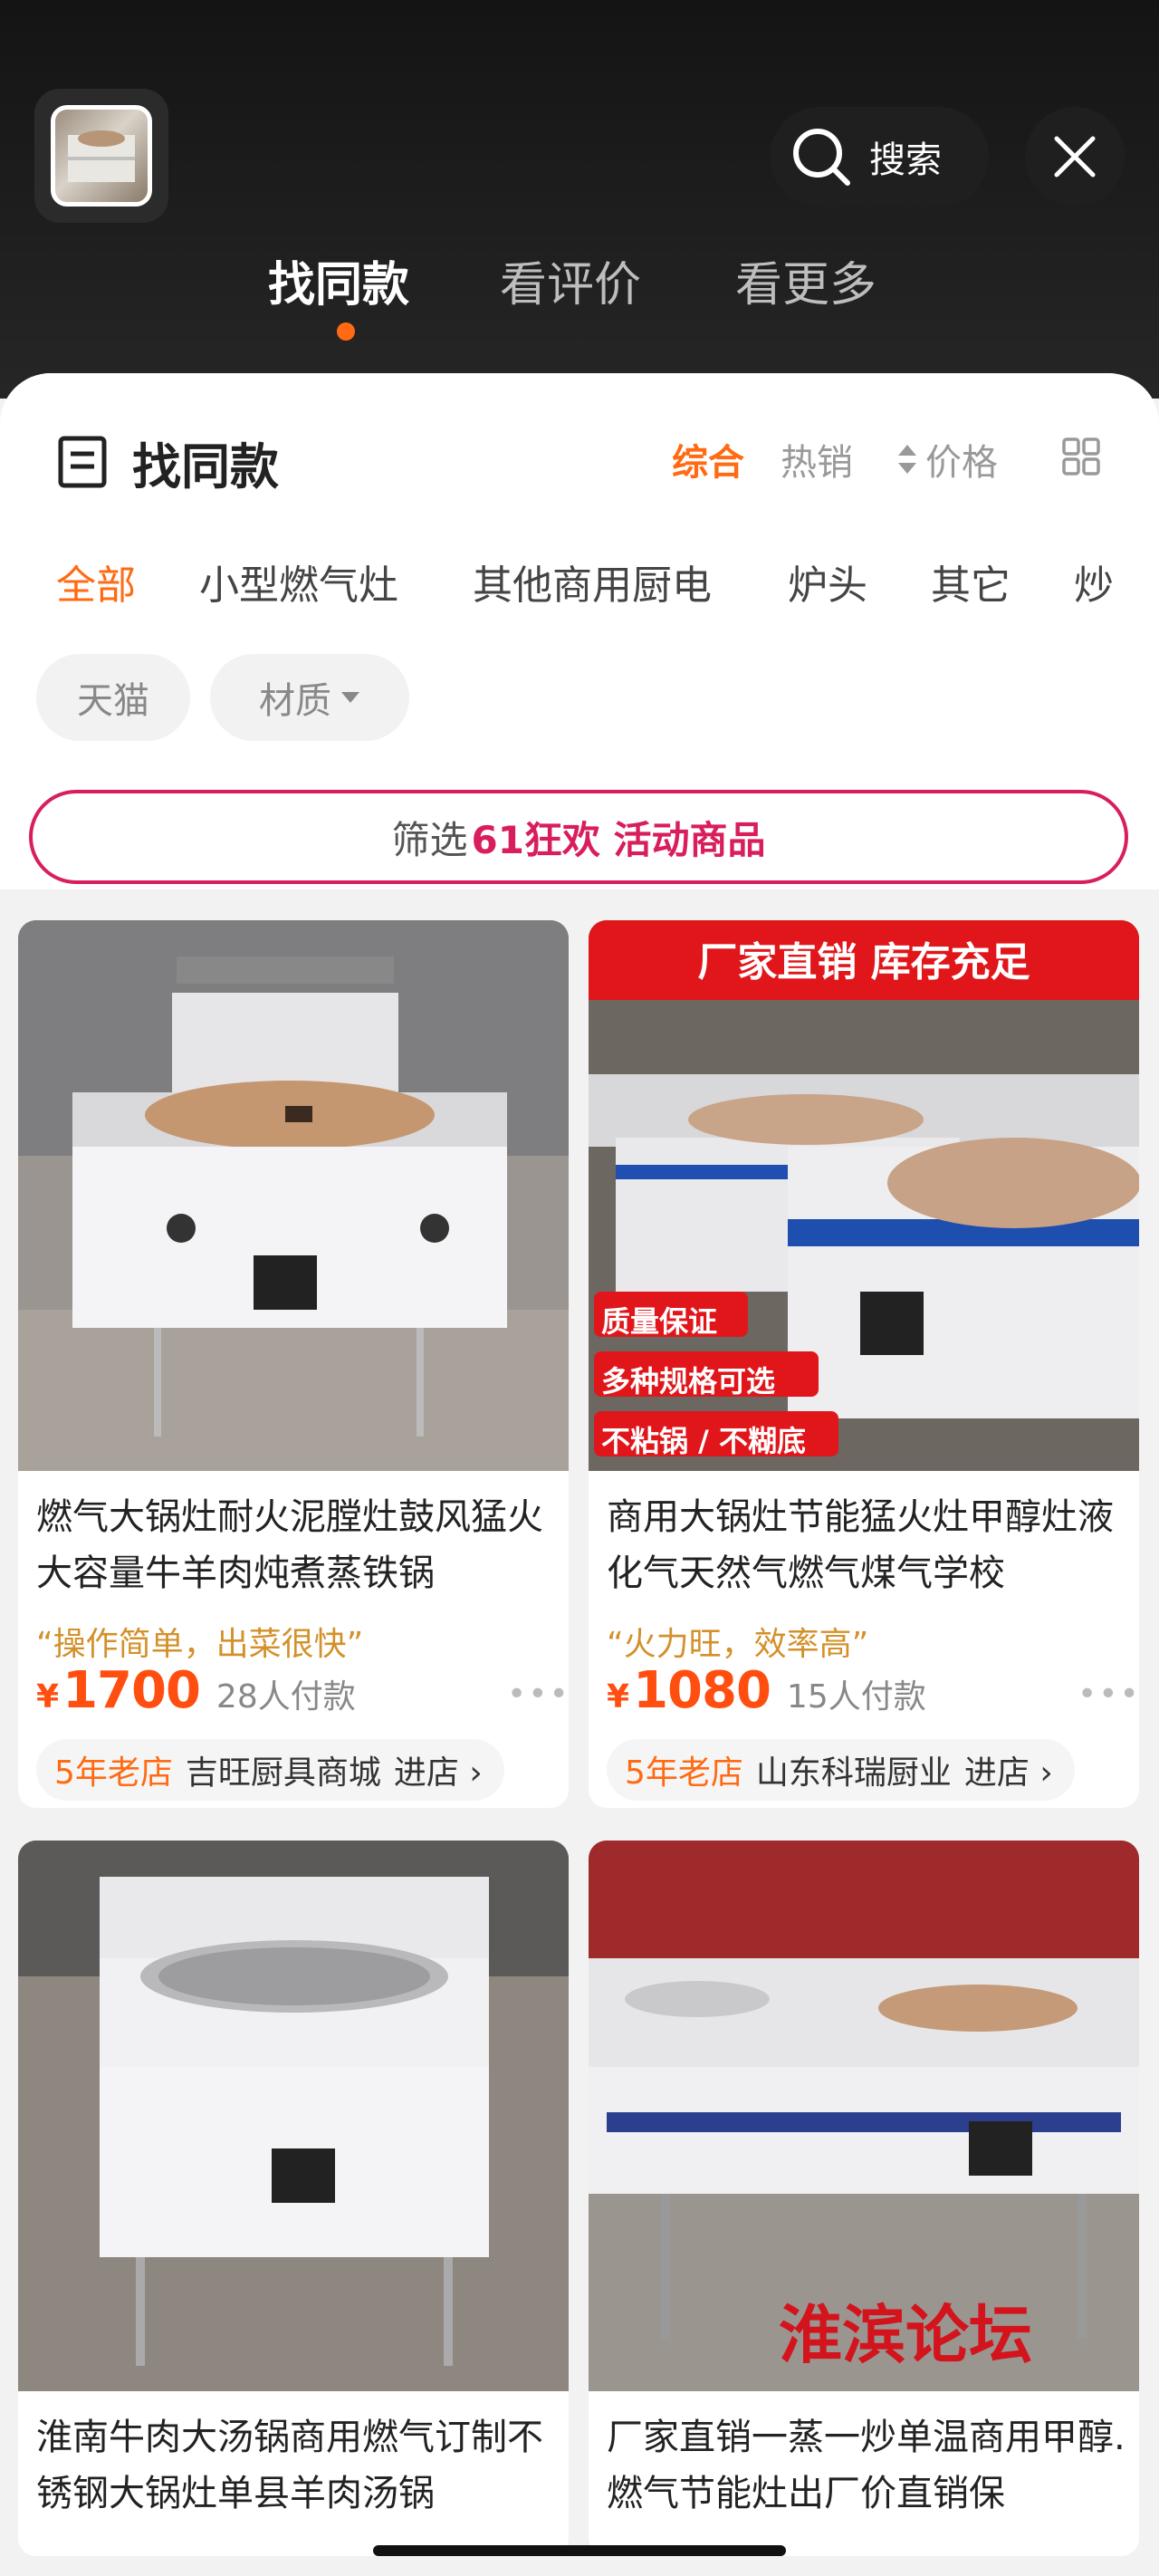  I want to click on promo-prefix: 筛选, so click(430, 839).